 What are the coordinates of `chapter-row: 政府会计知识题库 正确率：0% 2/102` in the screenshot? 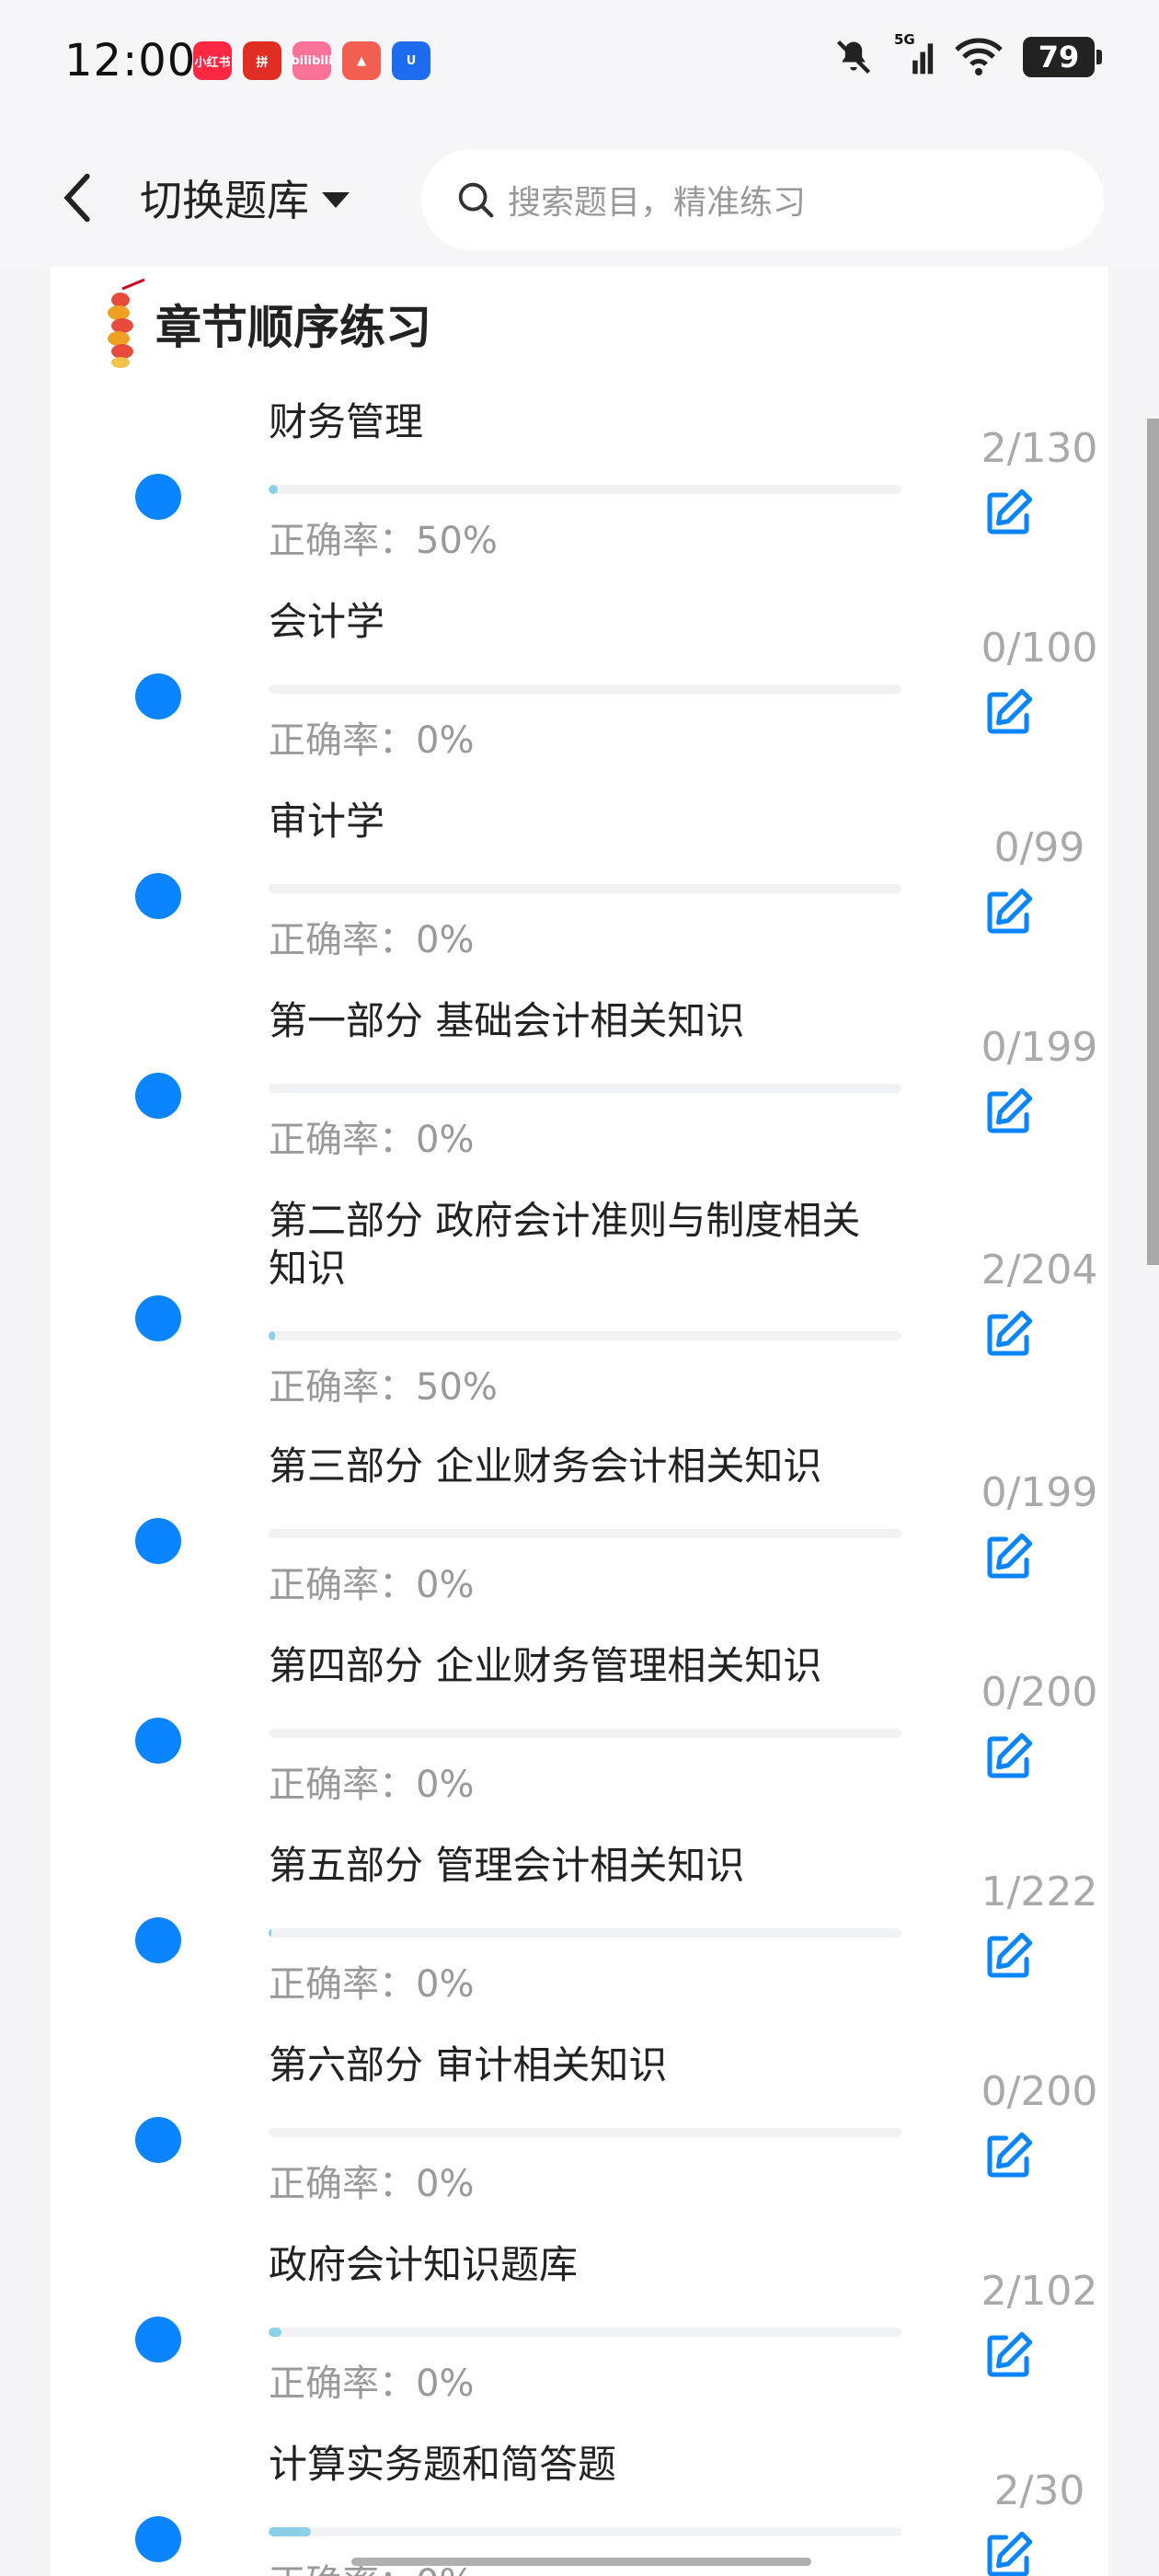 It's located at (579, 2324).